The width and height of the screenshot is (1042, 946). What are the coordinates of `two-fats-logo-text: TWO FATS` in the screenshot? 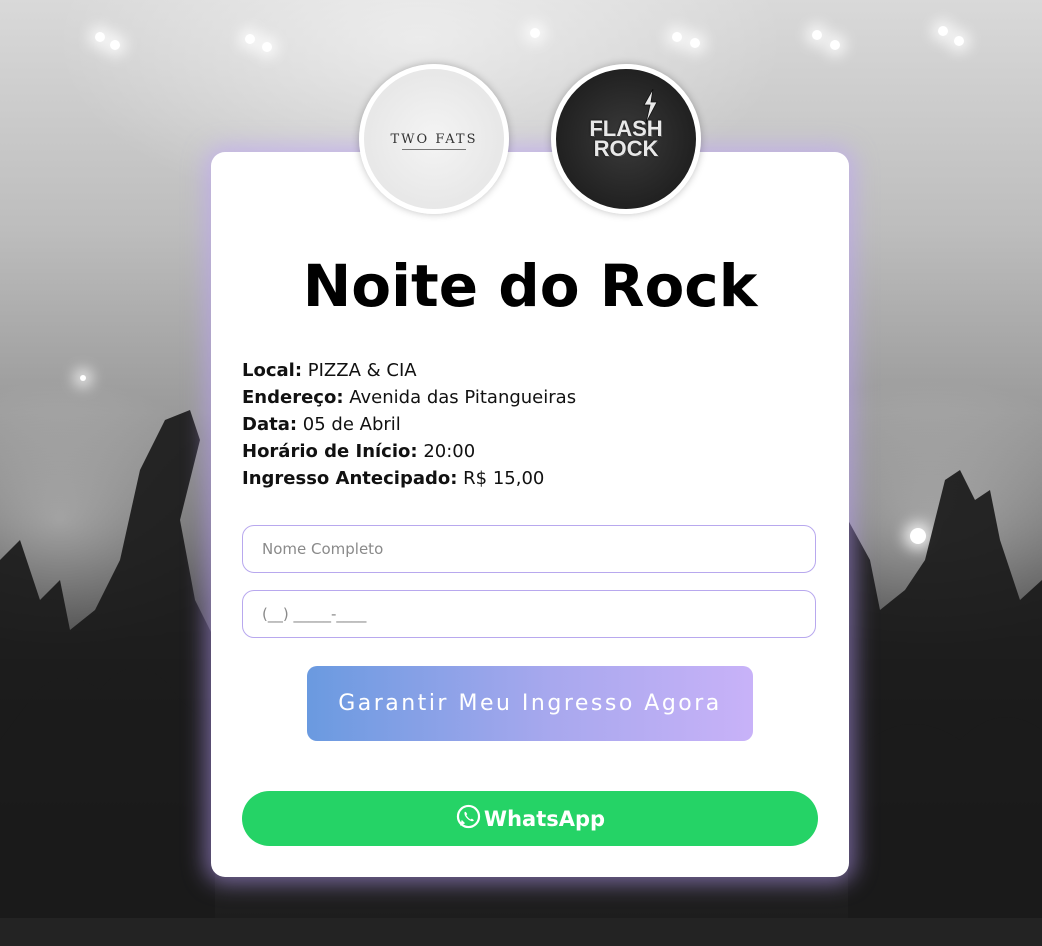 It's located at (434, 139).